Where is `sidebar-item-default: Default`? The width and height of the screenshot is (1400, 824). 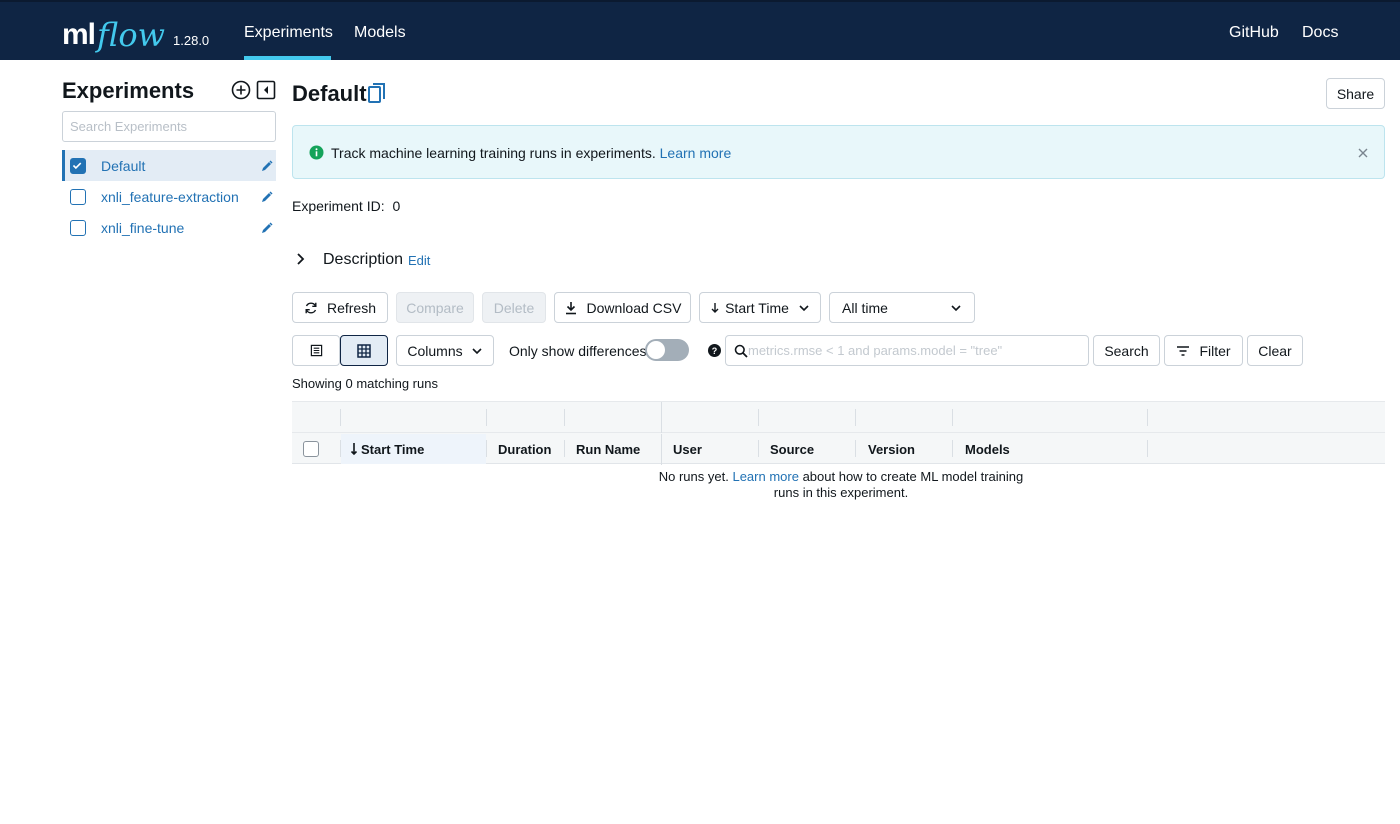
sidebar-item-default: Default is located at coordinates (169, 165).